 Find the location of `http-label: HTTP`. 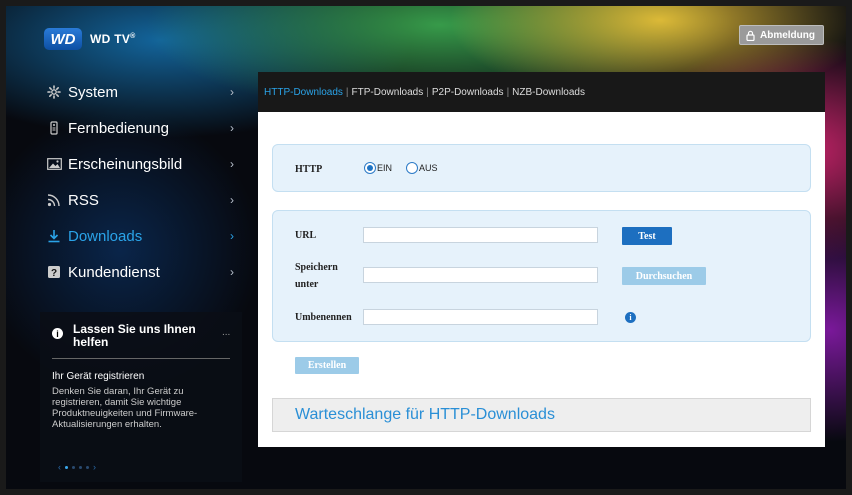

http-label: HTTP is located at coordinates (309, 169).